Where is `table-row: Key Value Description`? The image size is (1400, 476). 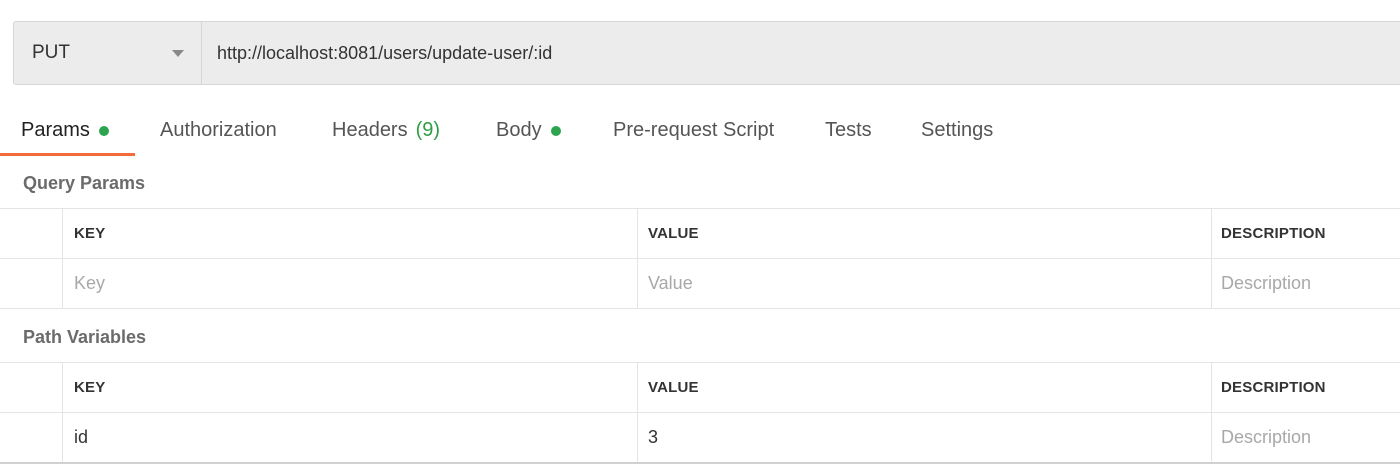 table-row: Key Value Description is located at coordinates (700, 284).